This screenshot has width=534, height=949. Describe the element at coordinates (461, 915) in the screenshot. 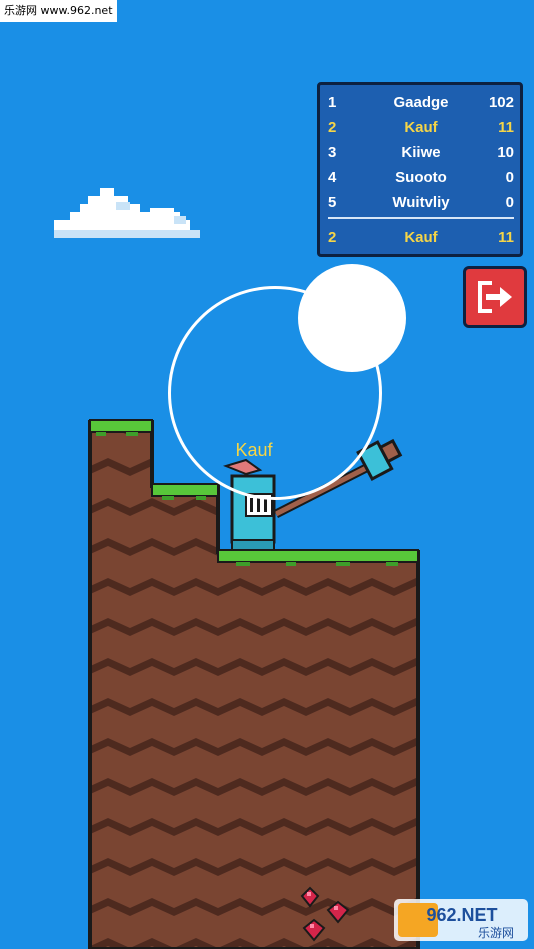

I see `watermark-brand: 962.NET` at that location.